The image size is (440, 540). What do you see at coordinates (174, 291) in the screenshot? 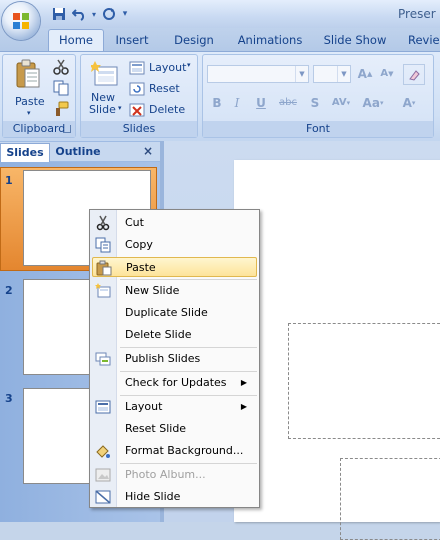
I see `menu-item-new-slide: New Slide` at bounding box center [174, 291].